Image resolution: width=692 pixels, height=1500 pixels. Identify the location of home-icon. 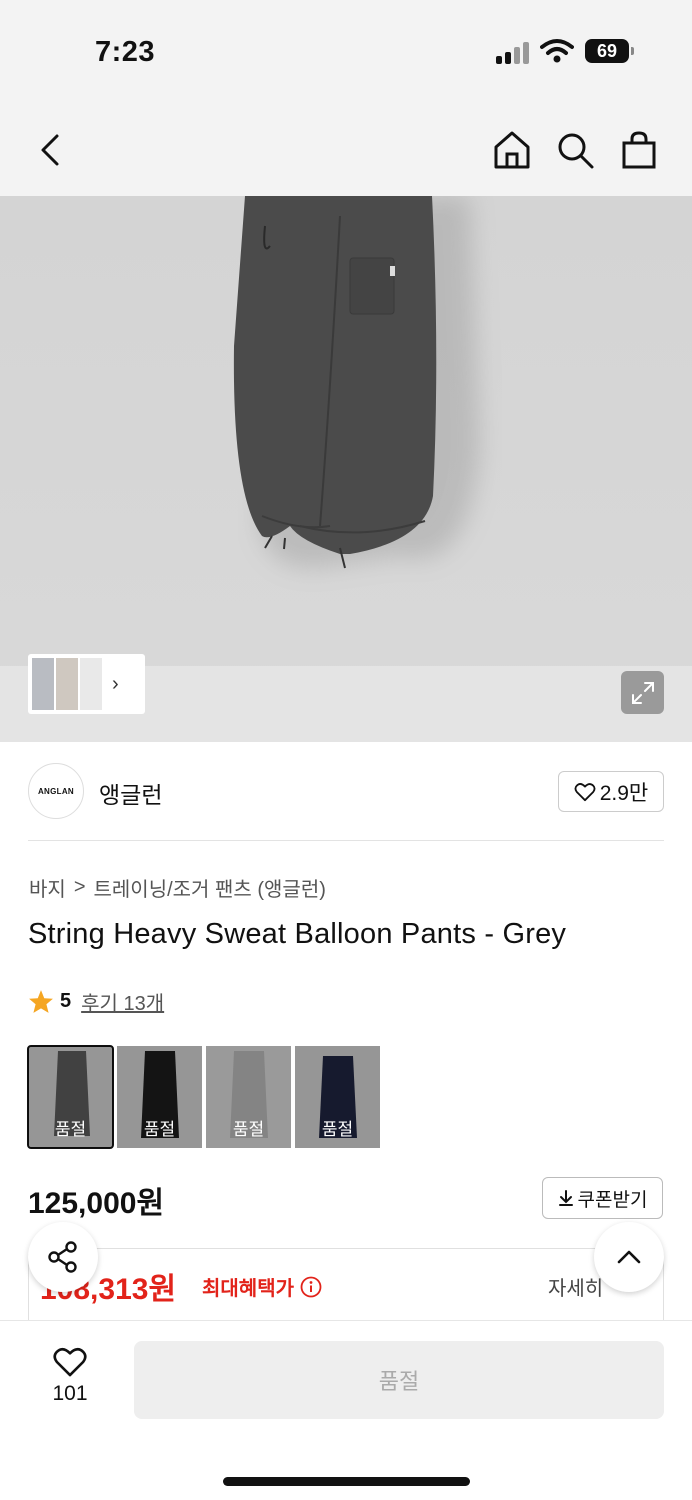
(512, 150).